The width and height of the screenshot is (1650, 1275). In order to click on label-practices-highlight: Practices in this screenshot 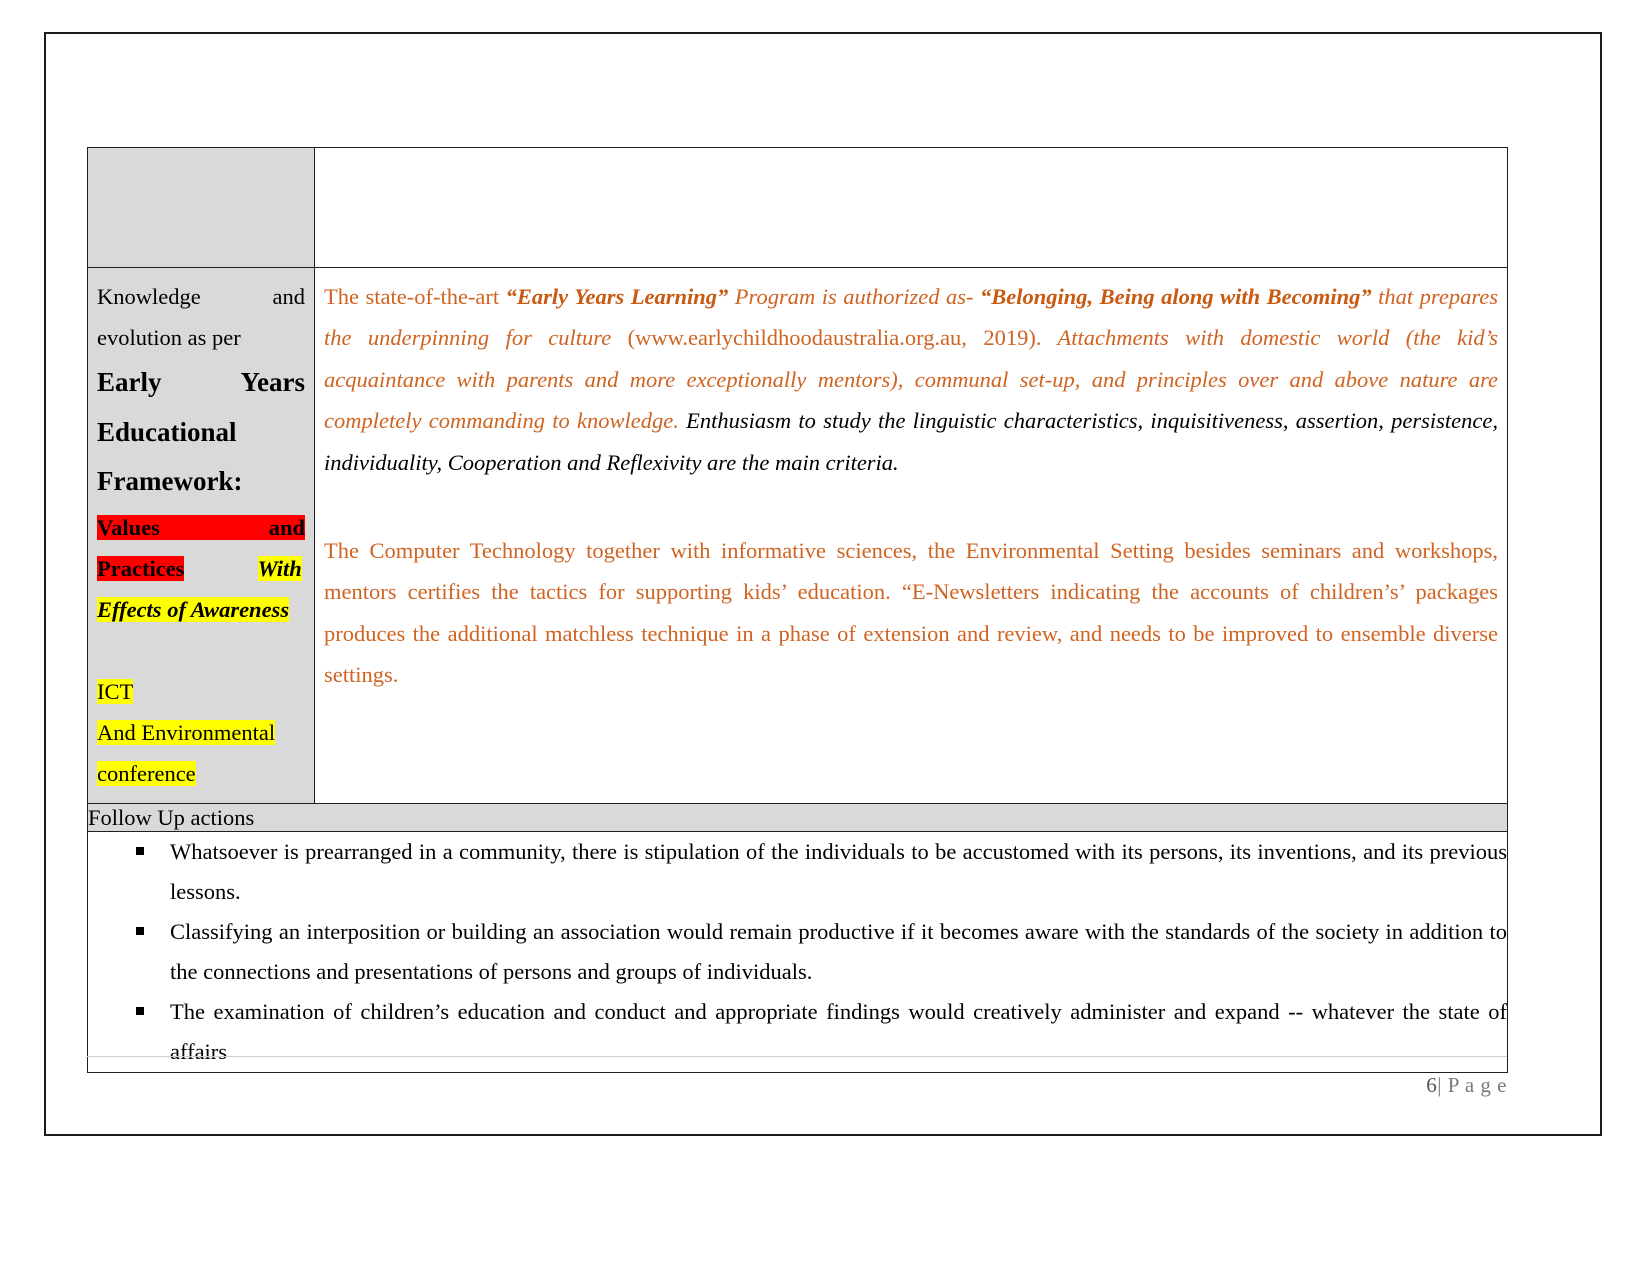, I will do `click(141, 568)`.